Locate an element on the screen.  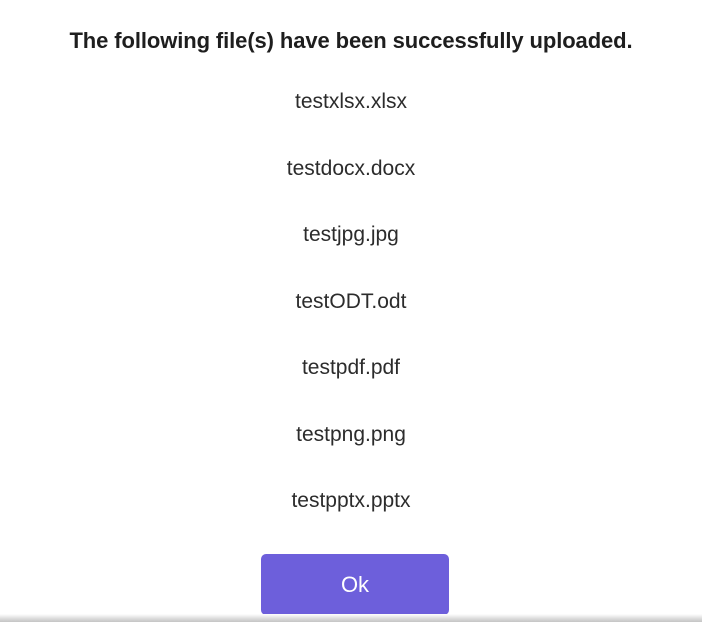
uploaded-file-item: testxlsx.xlsx is located at coordinates (350, 101).